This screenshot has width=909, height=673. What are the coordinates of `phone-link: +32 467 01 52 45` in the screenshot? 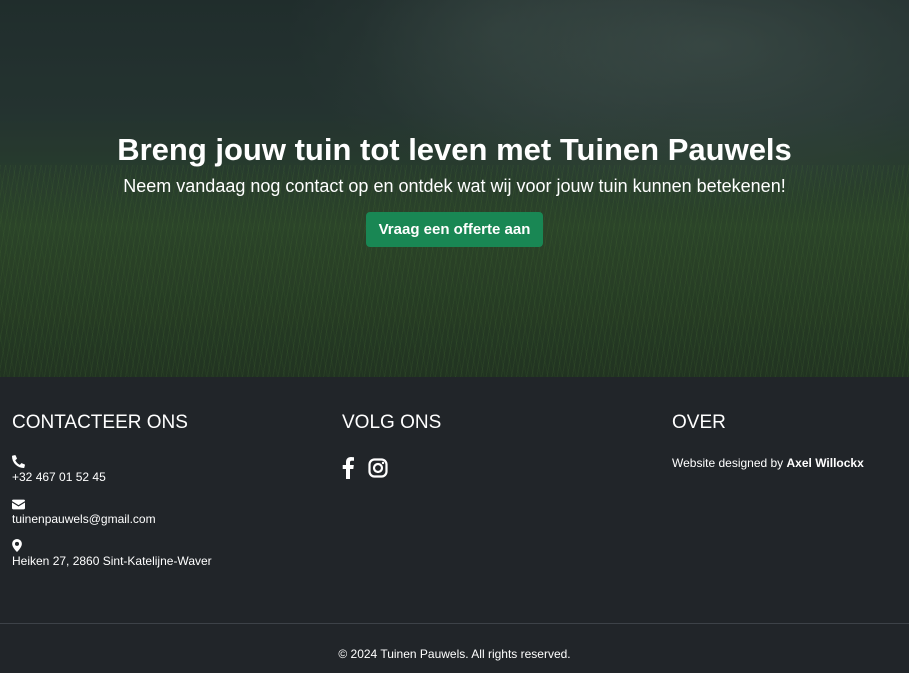 It's located at (112, 477).